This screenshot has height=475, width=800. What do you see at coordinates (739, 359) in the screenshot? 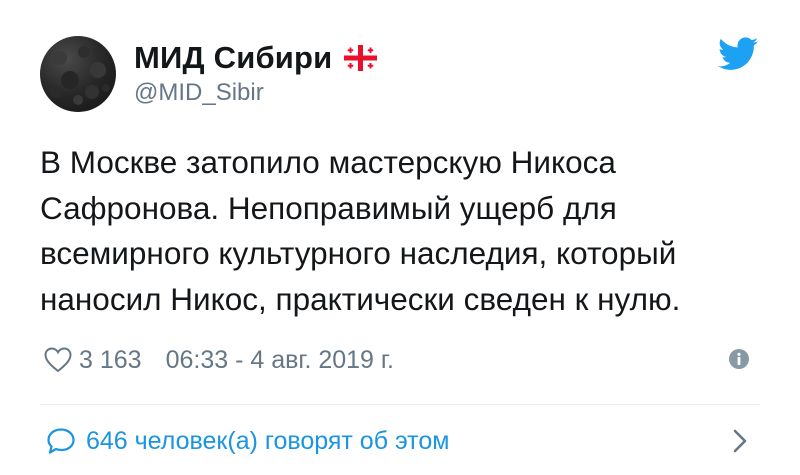
I see `info-icon` at bounding box center [739, 359].